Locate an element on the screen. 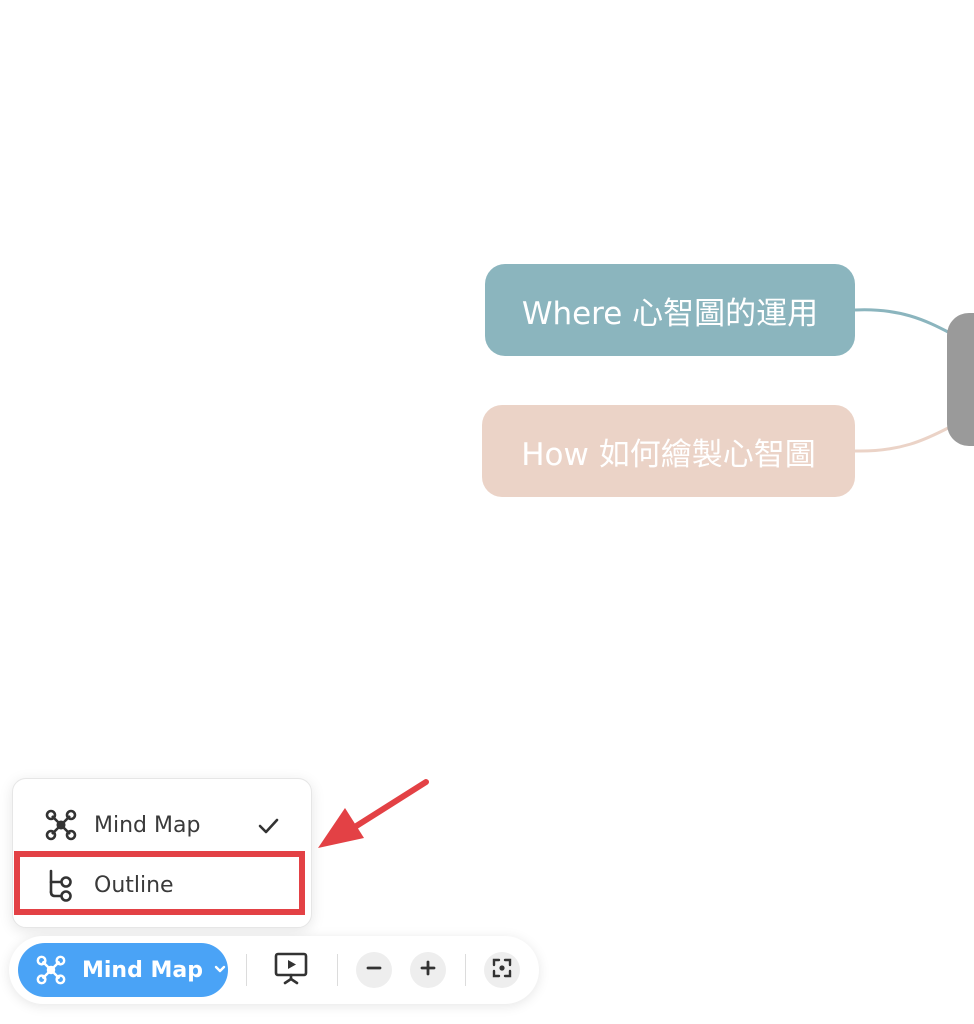 The image size is (974, 1024). view-mode-button: Mind Map is located at coordinates (123, 970).